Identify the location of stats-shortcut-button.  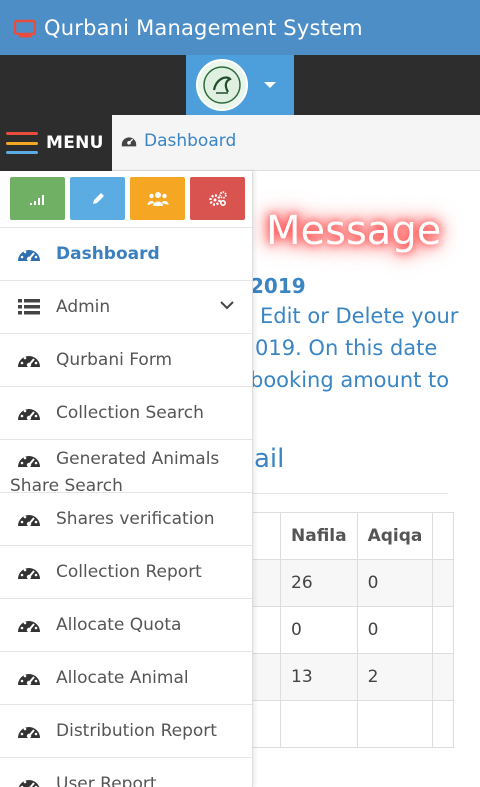
(37, 198).